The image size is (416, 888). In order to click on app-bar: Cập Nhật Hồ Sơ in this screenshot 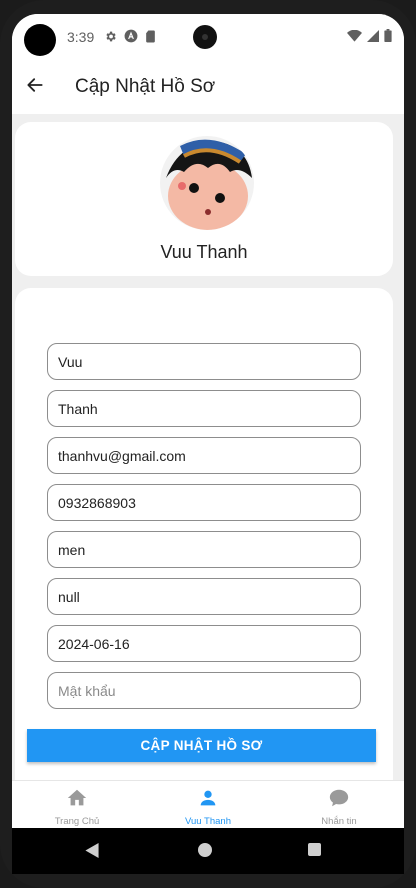, I will do `click(208, 87)`.